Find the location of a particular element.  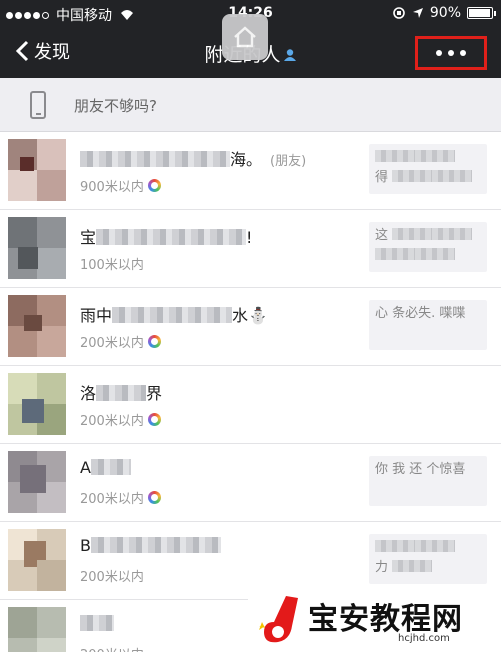

watermark-title: 宝安教程网 is located at coordinates (385, 619).